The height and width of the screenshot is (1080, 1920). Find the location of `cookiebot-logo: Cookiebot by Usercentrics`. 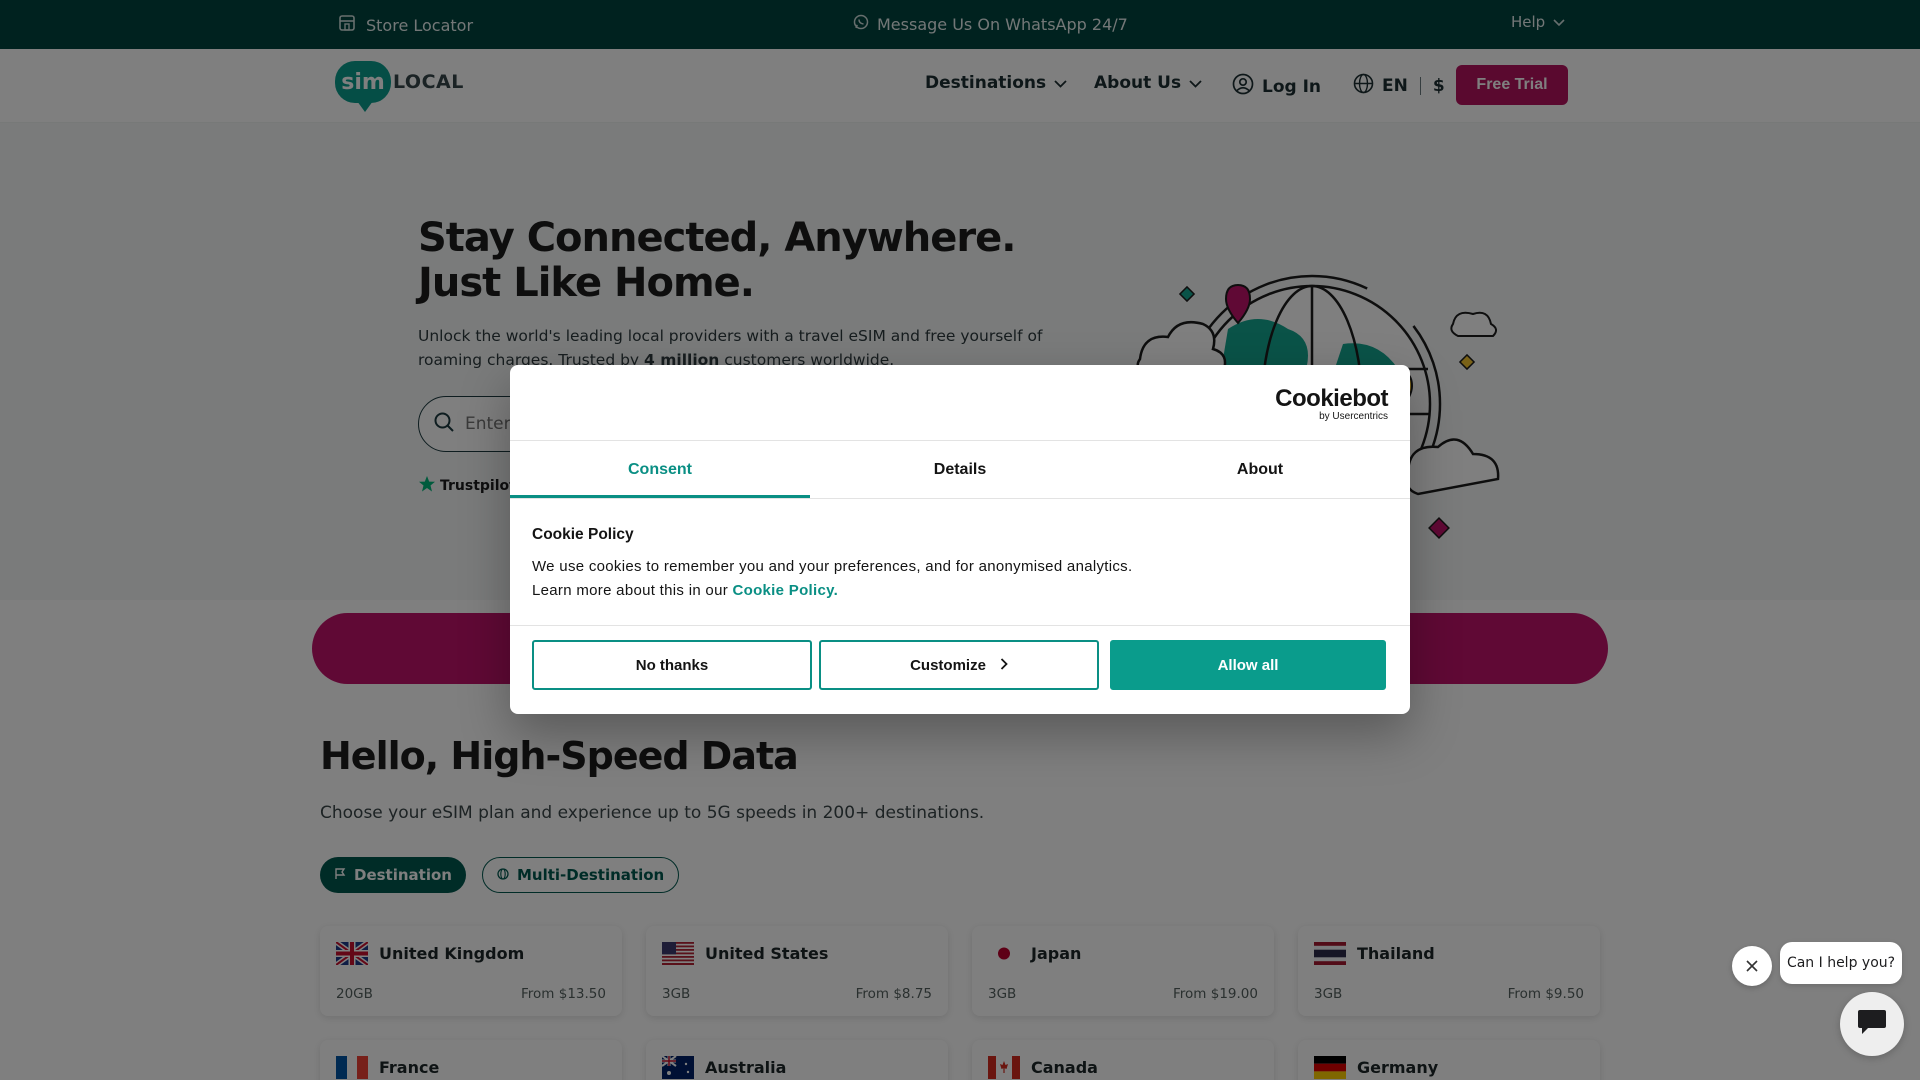

cookiebot-logo: Cookiebot by Usercentrics is located at coordinates (1331, 405).